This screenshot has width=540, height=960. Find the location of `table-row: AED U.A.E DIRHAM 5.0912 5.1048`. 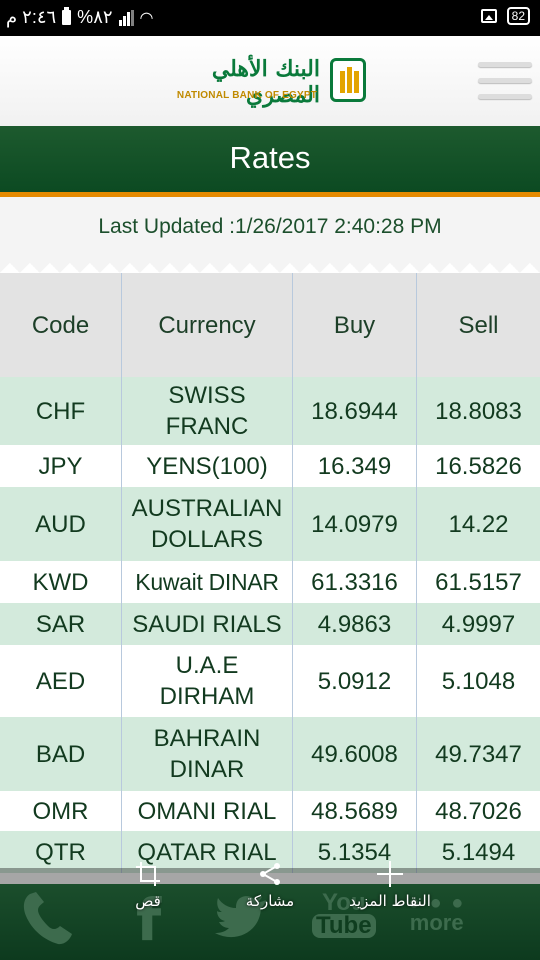

table-row: AED U.A.E DIRHAM 5.0912 5.1048 is located at coordinates (270, 681).